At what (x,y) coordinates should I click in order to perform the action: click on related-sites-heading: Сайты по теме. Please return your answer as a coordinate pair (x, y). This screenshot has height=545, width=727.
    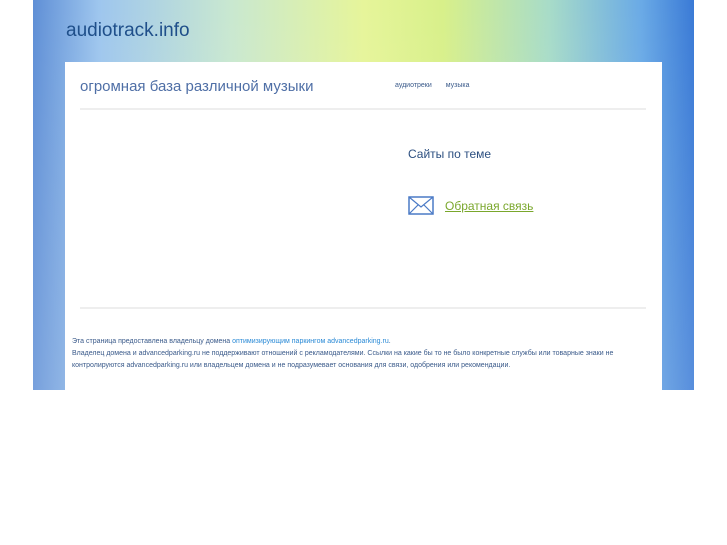
    Looking at the image, I should click on (450, 154).